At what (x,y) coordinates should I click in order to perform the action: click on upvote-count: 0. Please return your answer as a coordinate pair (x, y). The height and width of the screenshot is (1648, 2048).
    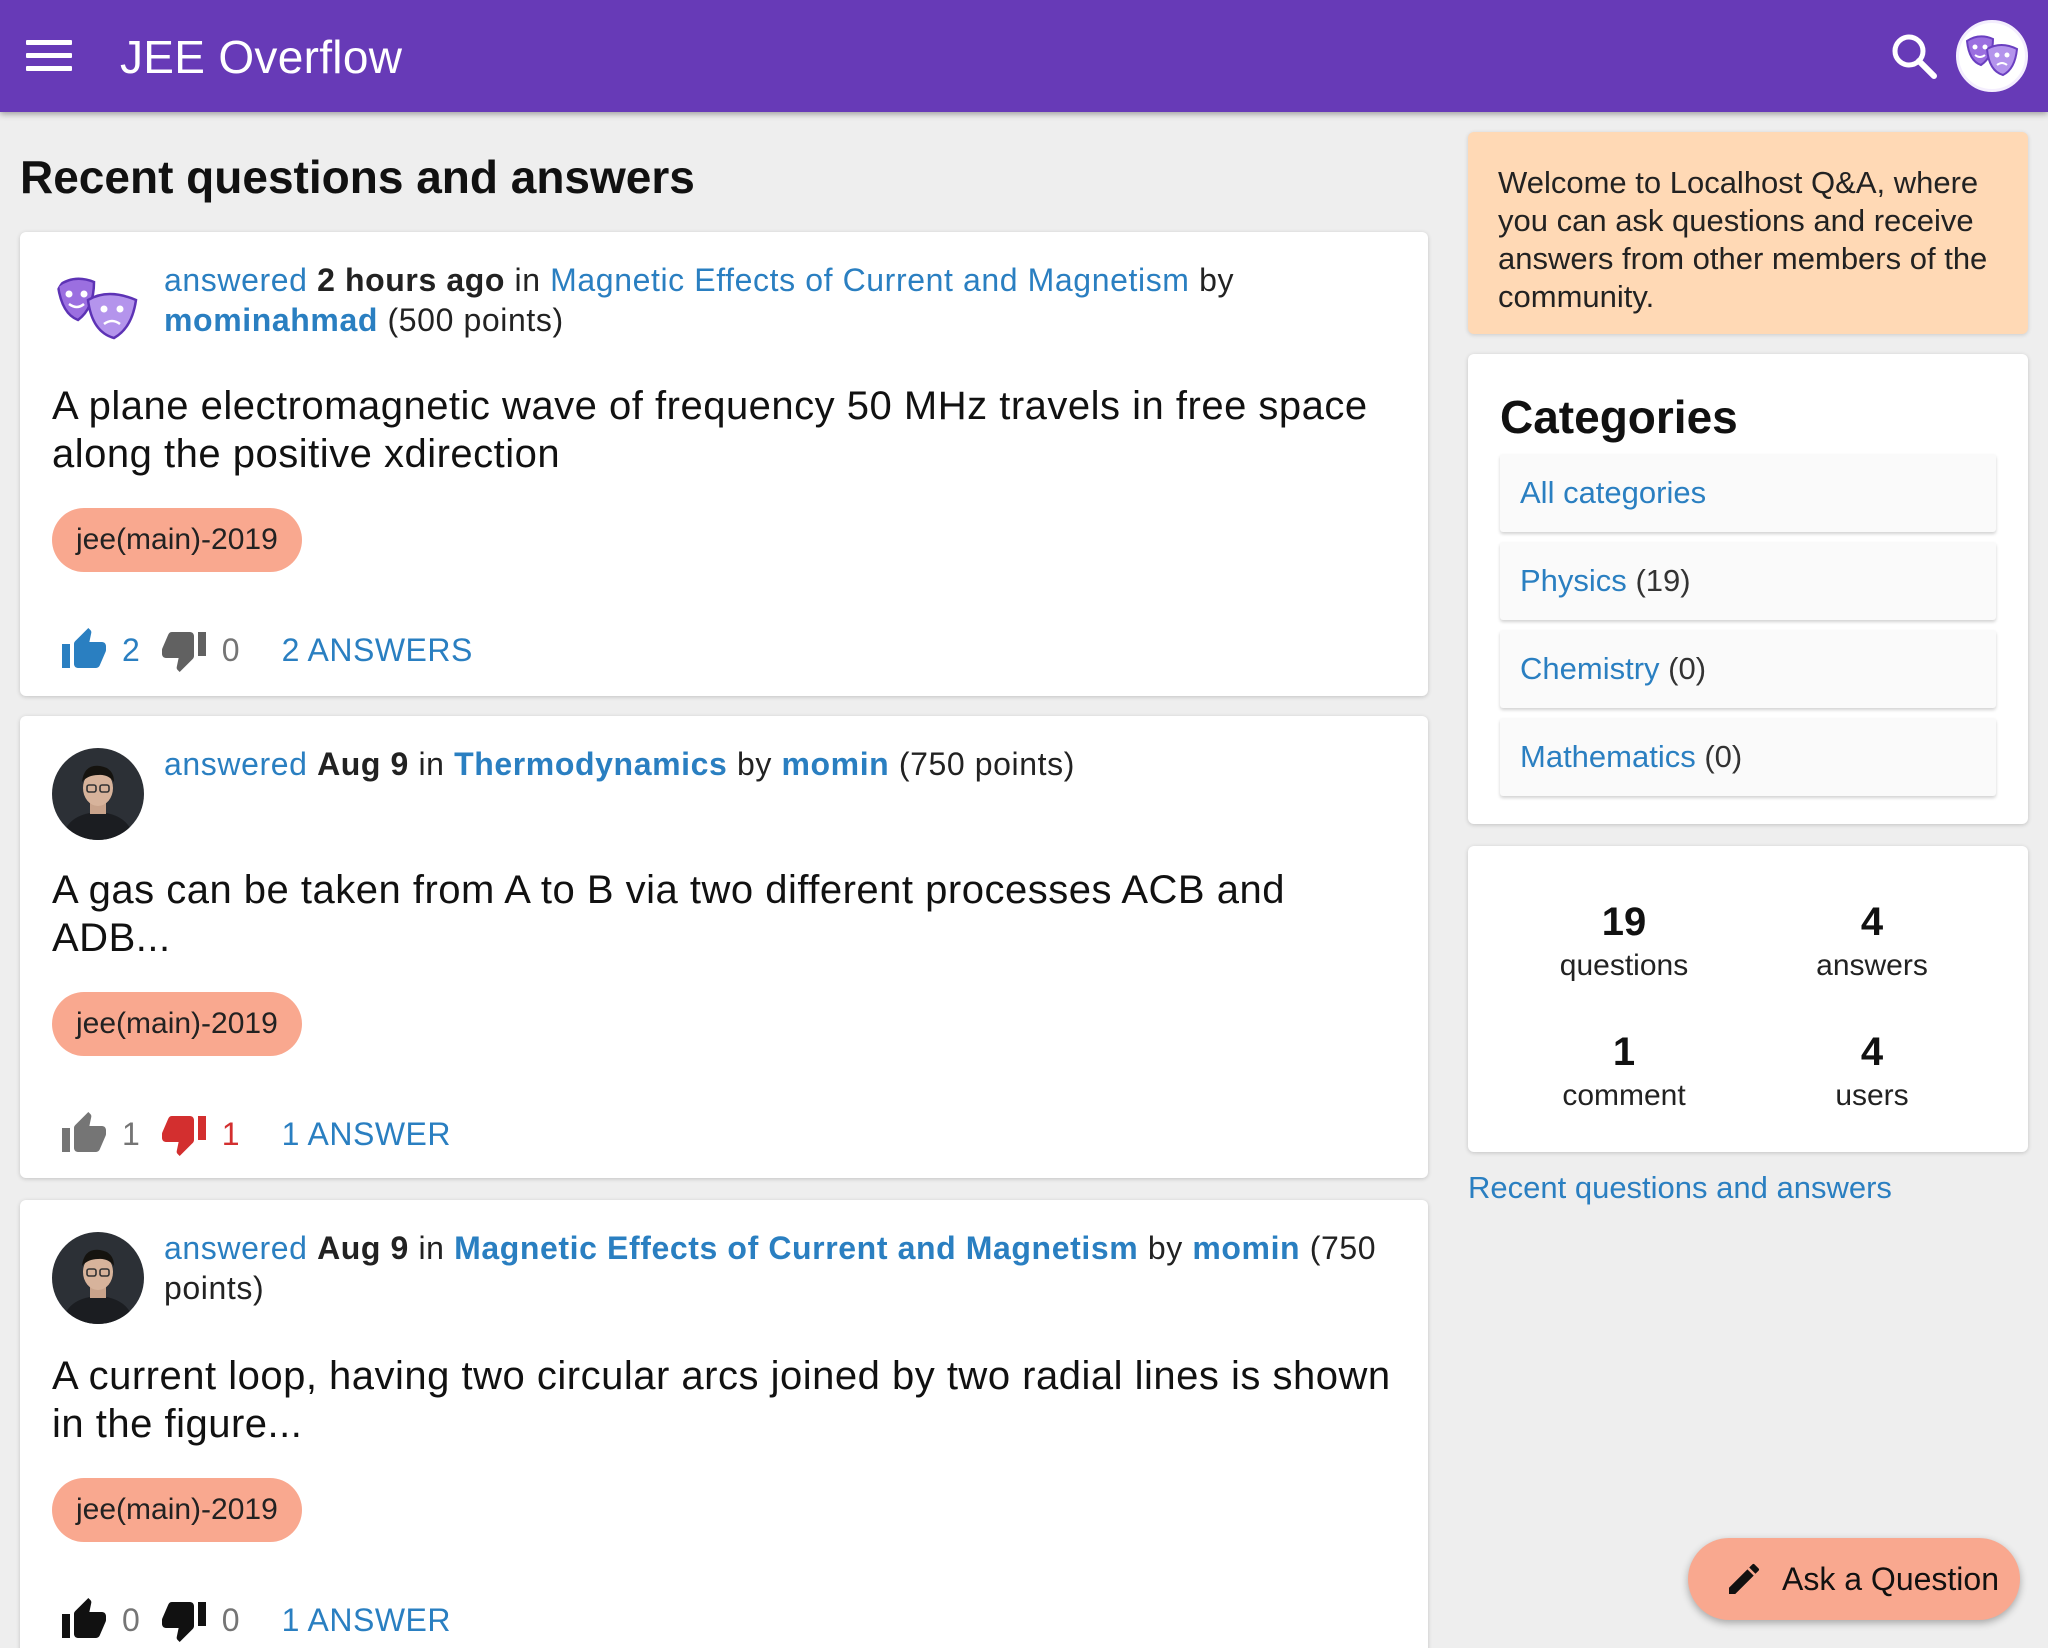
    Looking at the image, I should click on (131, 1619).